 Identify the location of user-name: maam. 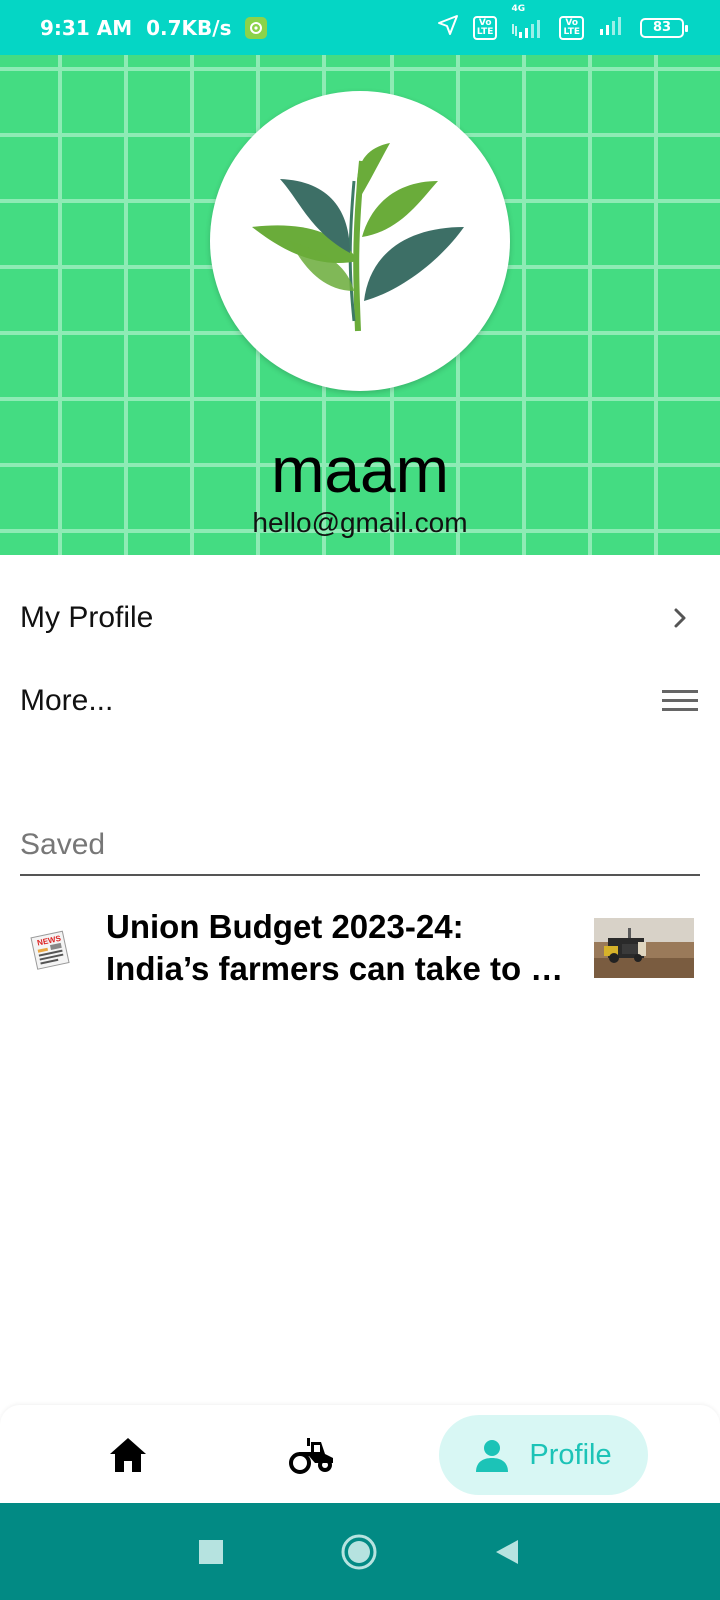
(360, 470).